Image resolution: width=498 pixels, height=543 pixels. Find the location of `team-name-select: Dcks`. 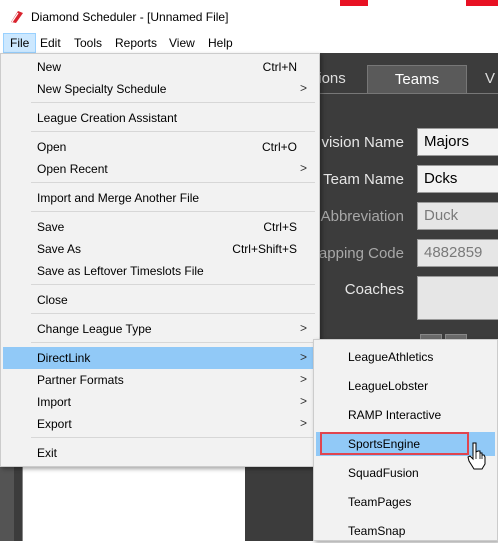

team-name-select: Dcks is located at coordinates (457, 179).